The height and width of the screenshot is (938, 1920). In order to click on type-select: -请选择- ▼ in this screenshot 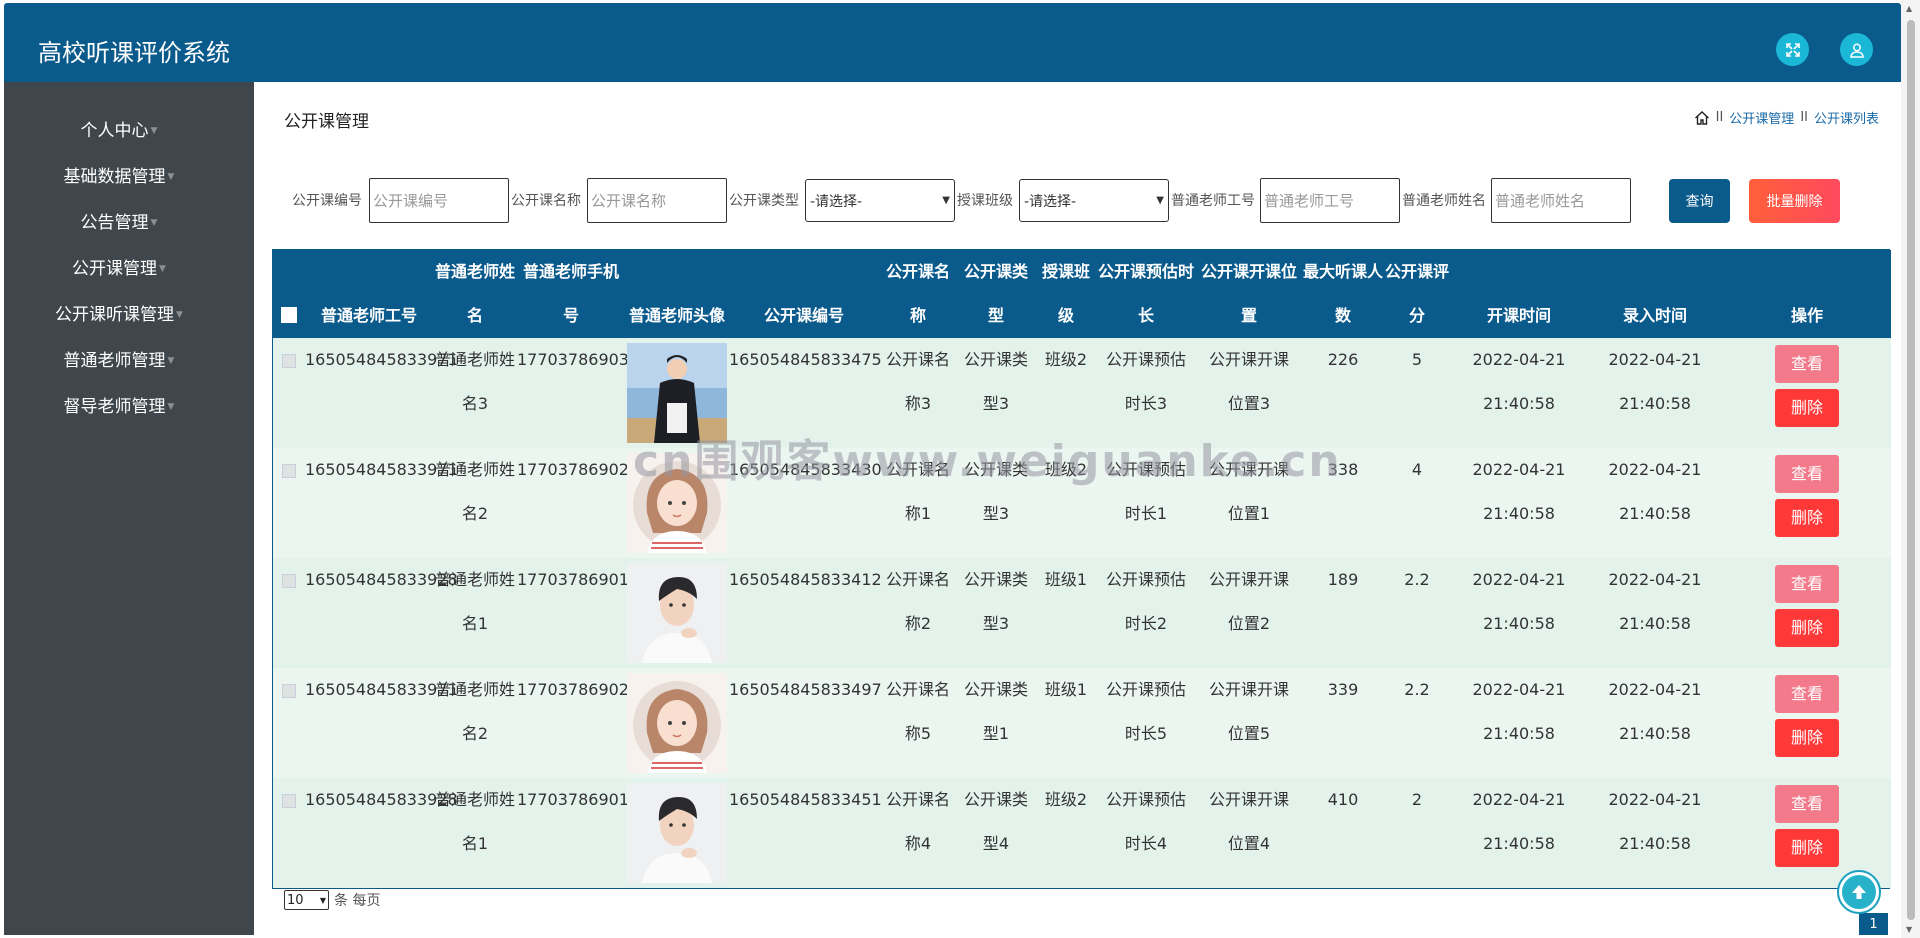, I will do `click(880, 200)`.